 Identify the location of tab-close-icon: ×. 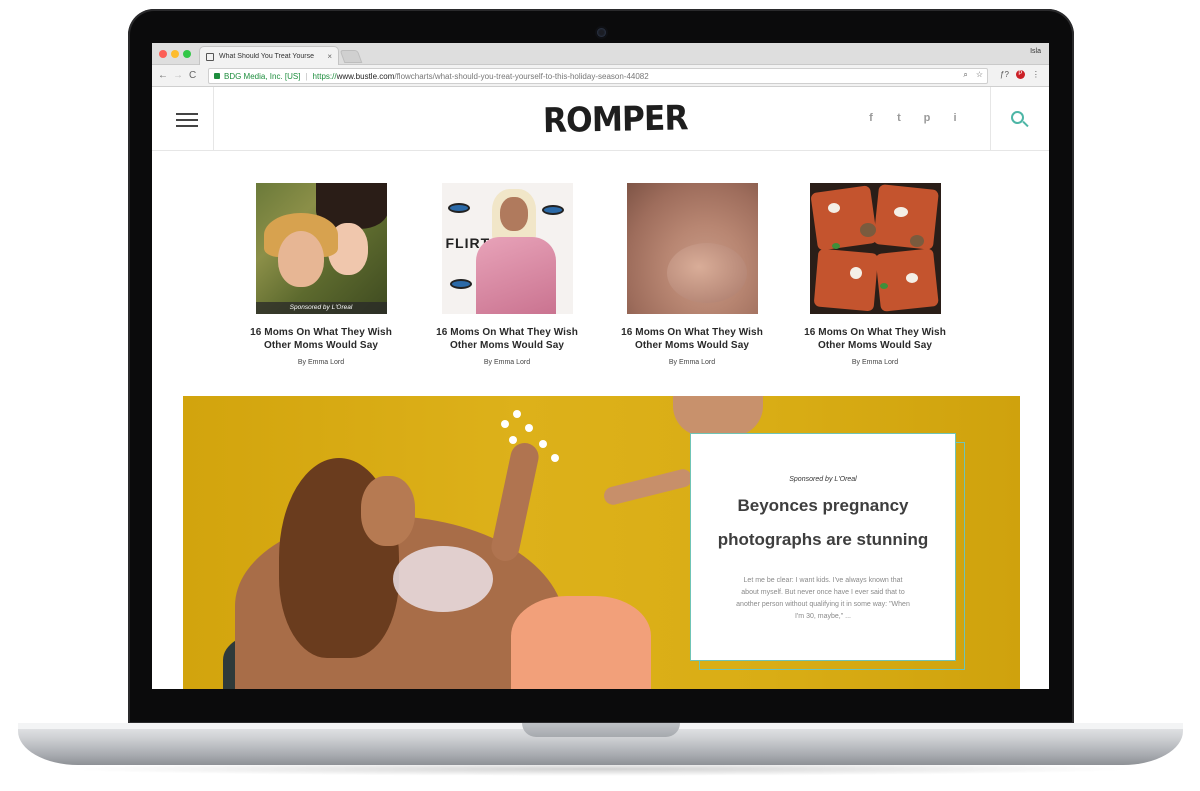
(329, 56).